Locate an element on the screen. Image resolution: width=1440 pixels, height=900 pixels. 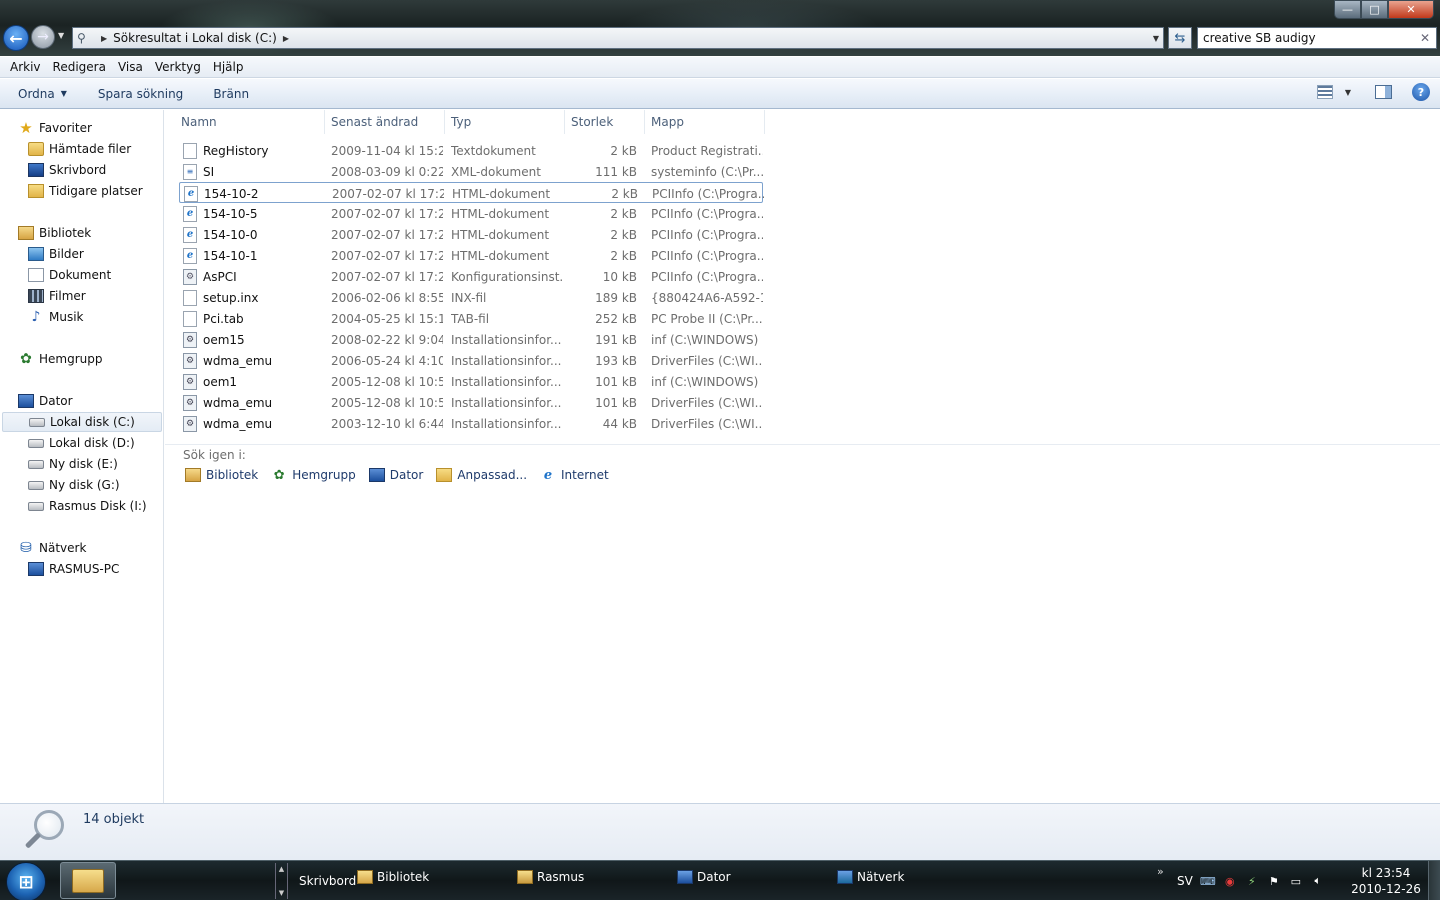
taskbar-scroll: ▲ ▼ is located at coordinates (281, 881).